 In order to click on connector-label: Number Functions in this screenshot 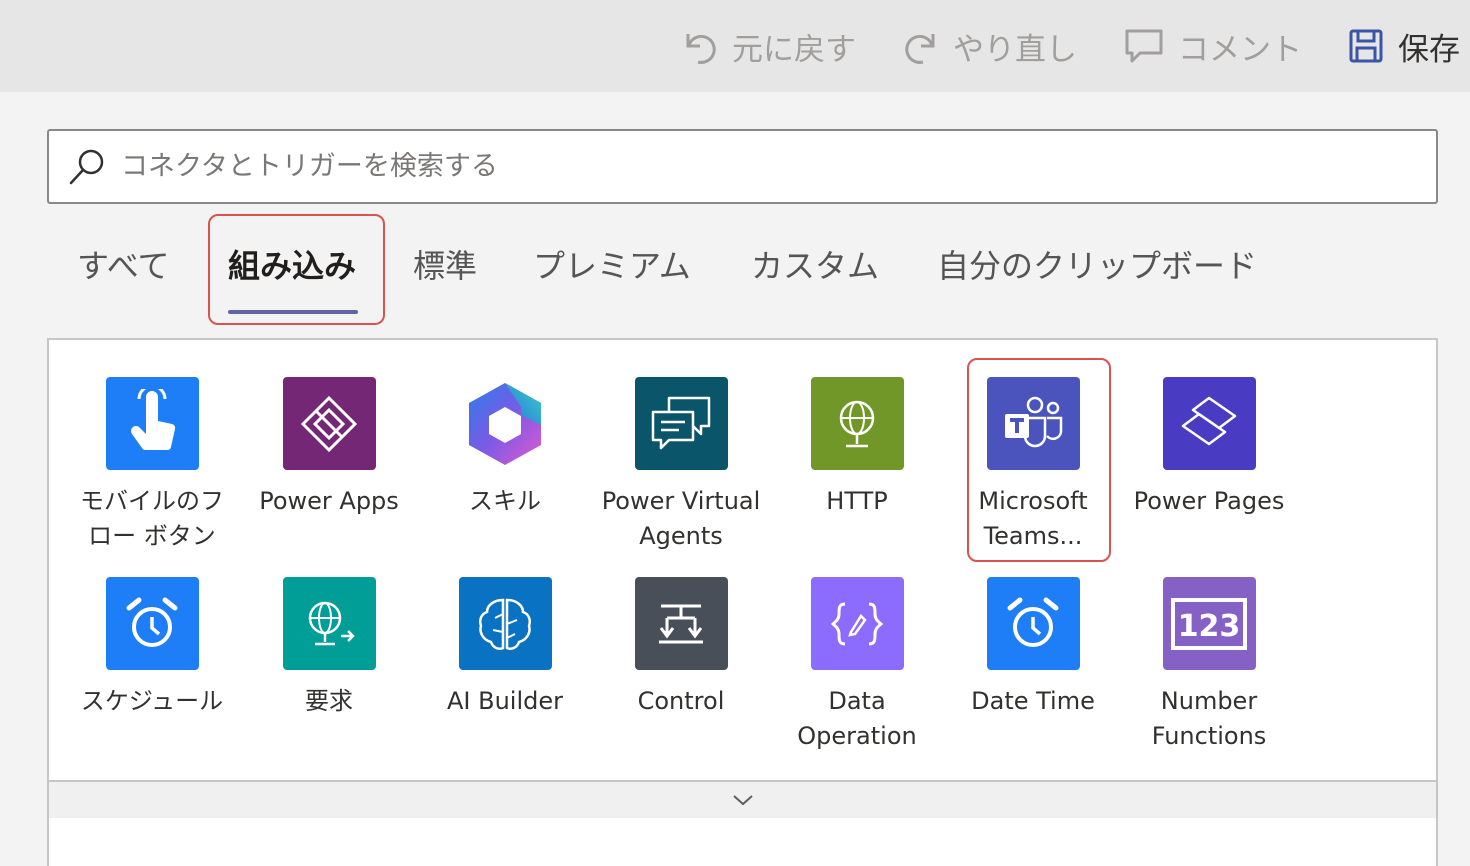, I will do `click(1209, 718)`.